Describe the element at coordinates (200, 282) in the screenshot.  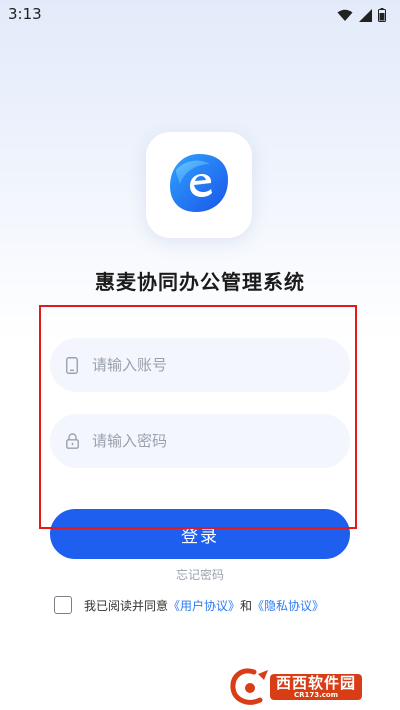
I see `page-title: 惠麦协同办公管理系统` at that location.